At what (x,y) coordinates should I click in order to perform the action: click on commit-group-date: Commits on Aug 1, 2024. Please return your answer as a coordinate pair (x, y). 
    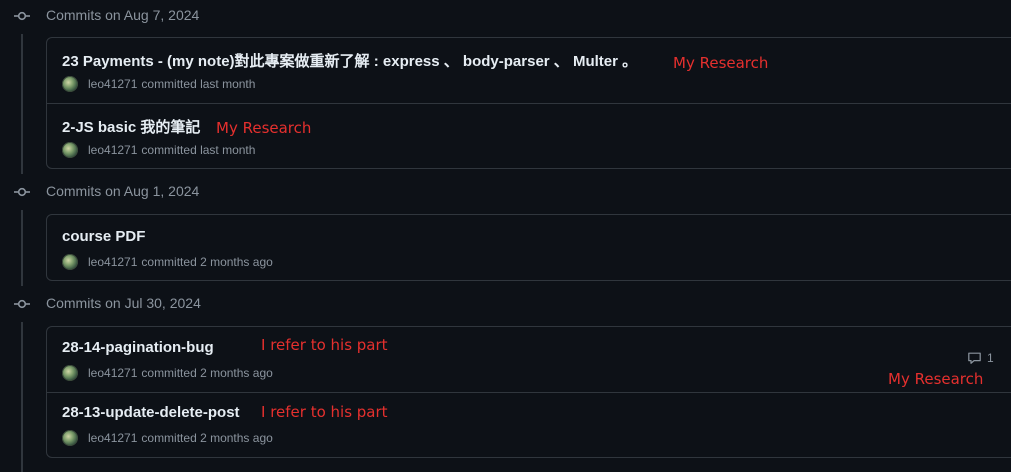
    Looking at the image, I should click on (123, 191).